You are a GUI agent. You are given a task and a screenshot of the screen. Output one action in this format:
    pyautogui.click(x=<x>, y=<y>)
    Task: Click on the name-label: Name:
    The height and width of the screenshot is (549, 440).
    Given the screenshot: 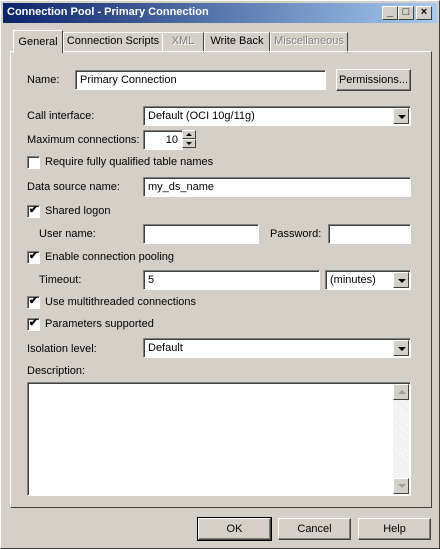 What is the action you would take?
    pyautogui.click(x=43, y=80)
    